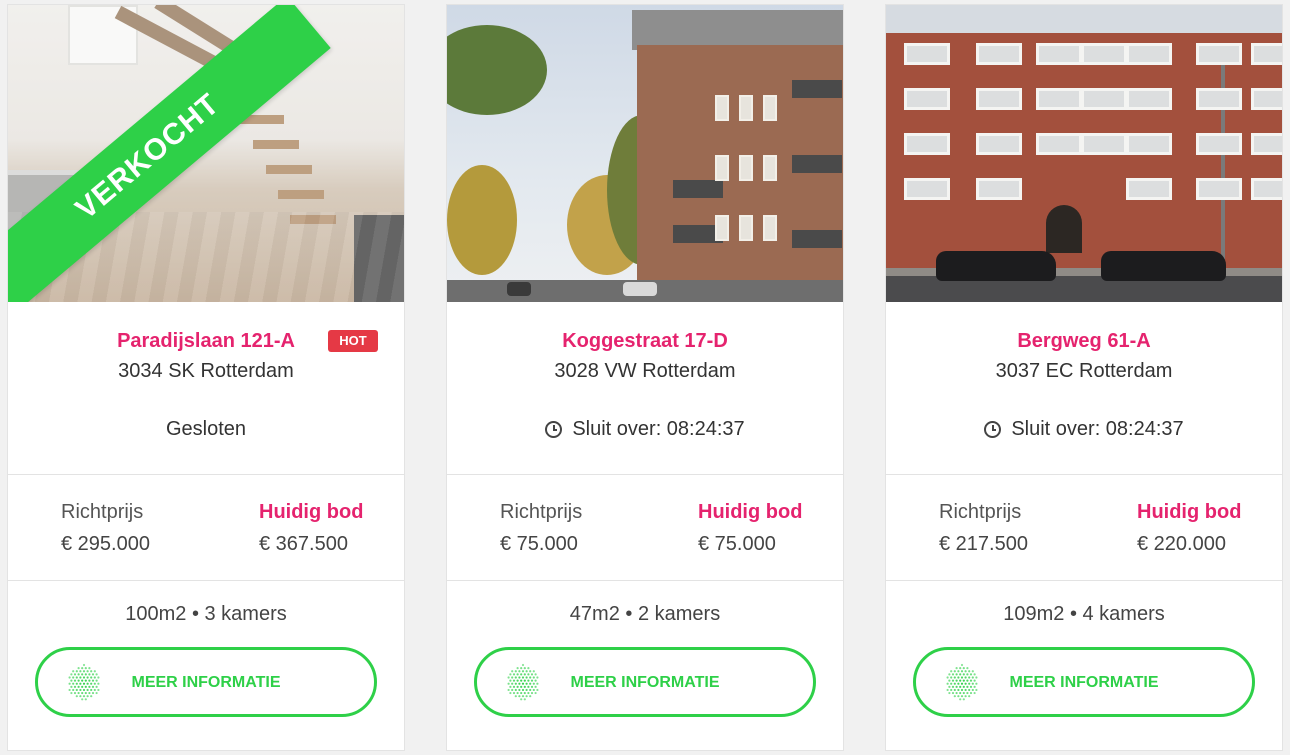 The height and width of the screenshot is (755, 1290). Describe the element at coordinates (645, 527) in the screenshot. I see `price-block: Richtprijs € 75.000 Huidig bod € 75.000` at that location.